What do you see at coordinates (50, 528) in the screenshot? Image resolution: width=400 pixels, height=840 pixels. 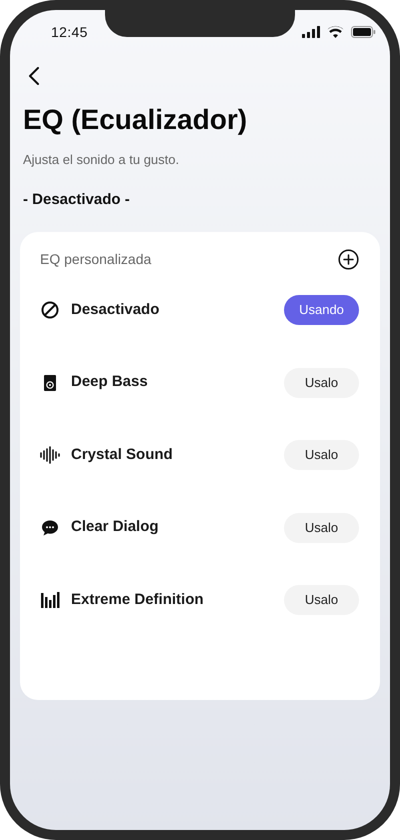 I see `chat-bubble-icon` at bounding box center [50, 528].